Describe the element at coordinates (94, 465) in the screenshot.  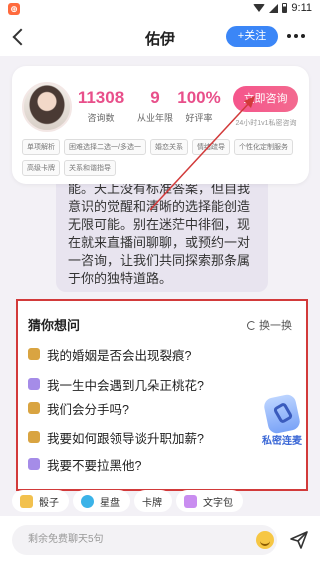
I see `question-text: 我要不要拉黑他?` at that location.